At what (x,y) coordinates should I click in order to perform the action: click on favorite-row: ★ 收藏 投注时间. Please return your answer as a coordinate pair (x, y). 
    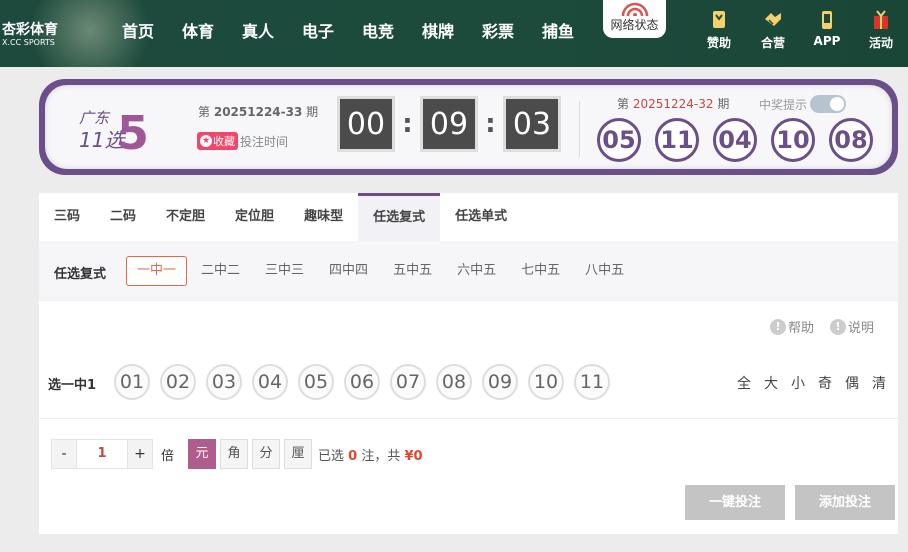
    Looking at the image, I should click on (242, 141).